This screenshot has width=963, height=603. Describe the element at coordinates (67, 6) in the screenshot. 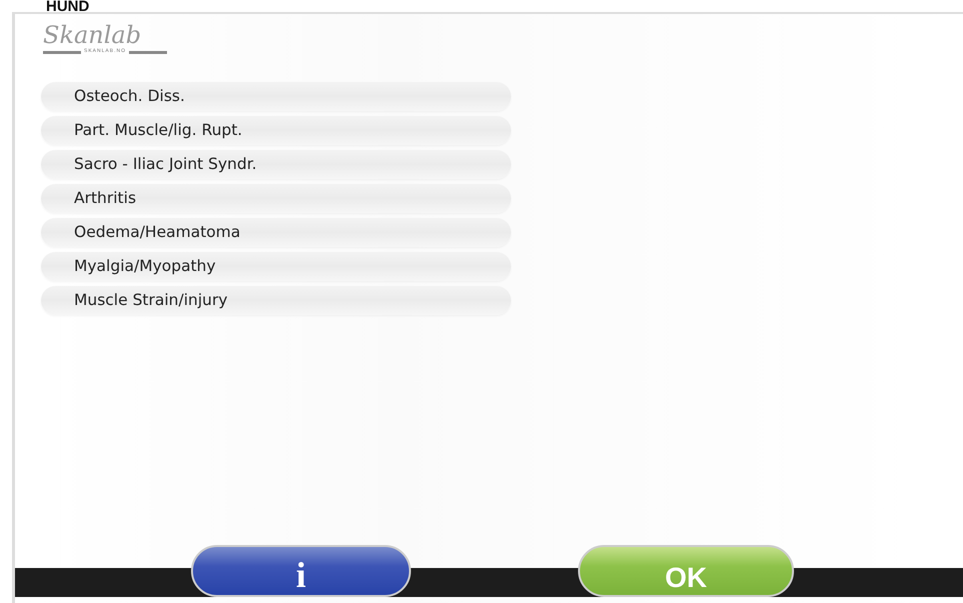

I see `screen-title: HUND` at that location.